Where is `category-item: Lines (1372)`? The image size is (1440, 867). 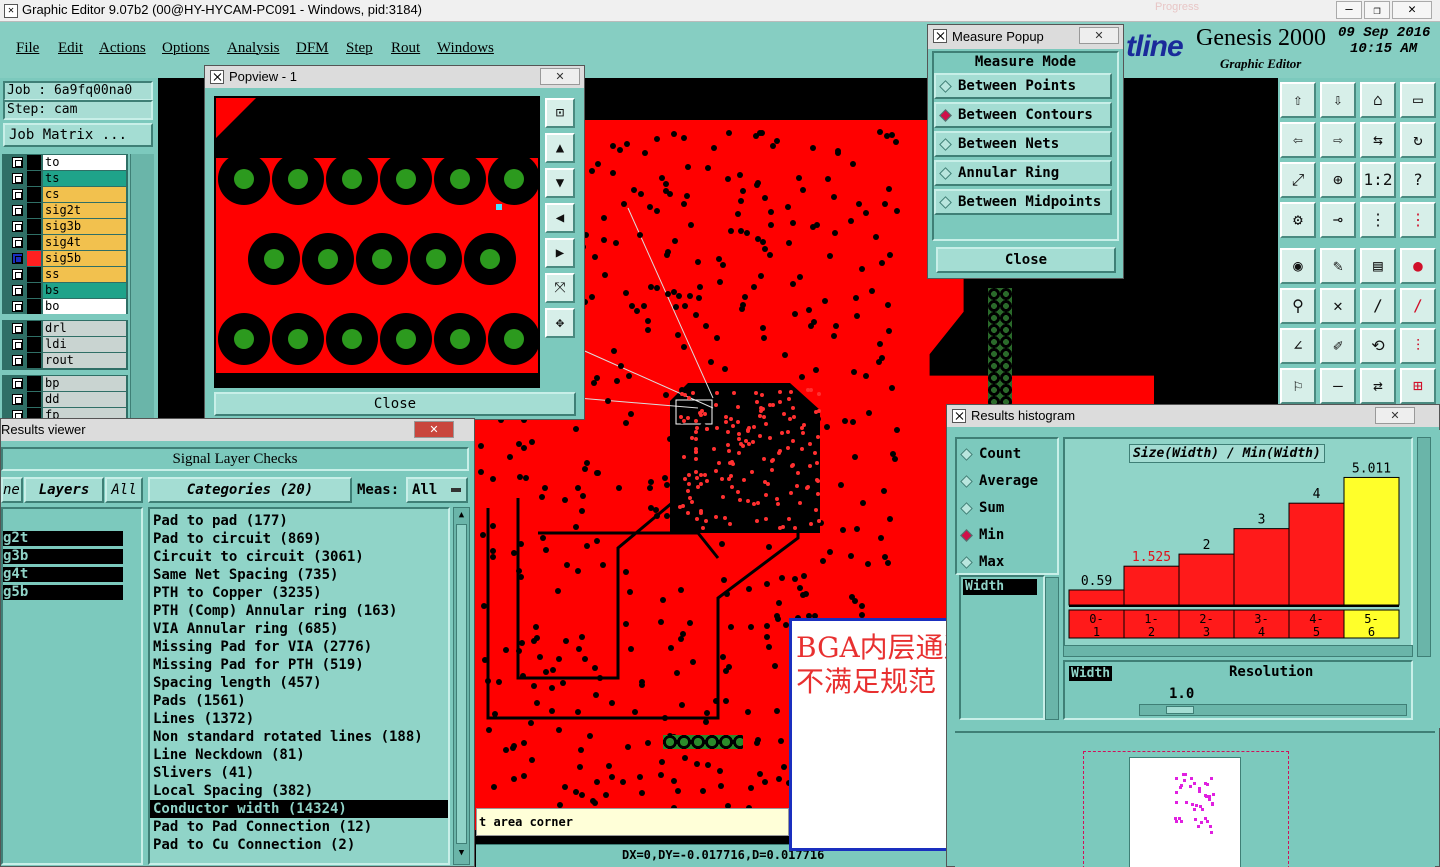 category-item: Lines (1372) is located at coordinates (299, 719).